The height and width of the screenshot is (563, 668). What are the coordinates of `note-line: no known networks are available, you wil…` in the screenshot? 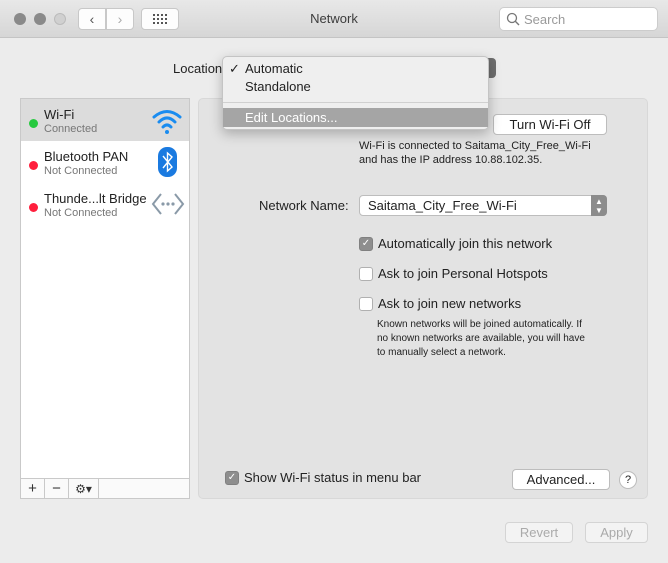 It's located at (481, 338).